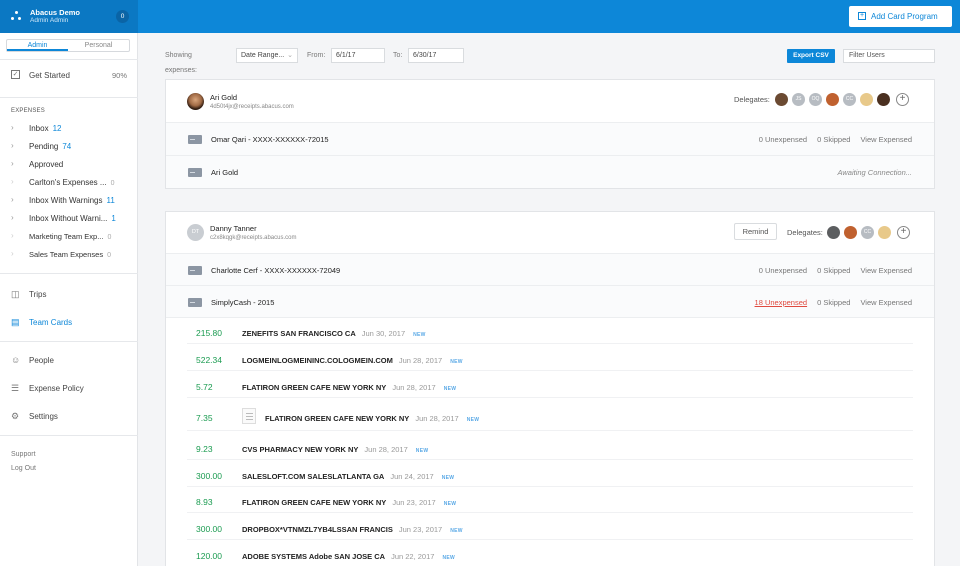 This screenshot has height=566, width=960. I want to click on sidebar-item-inbox-without-warnings: › Inbox Without Warni... 1, so click(70, 219).